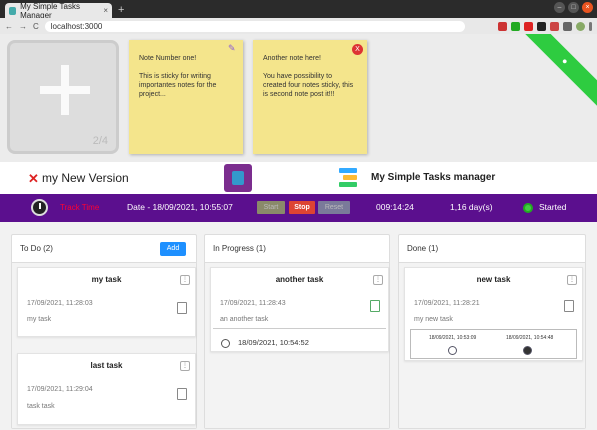  What do you see at coordinates (121, 10) in the screenshot?
I see `new-tab-button: +` at bounding box center [121, 10].